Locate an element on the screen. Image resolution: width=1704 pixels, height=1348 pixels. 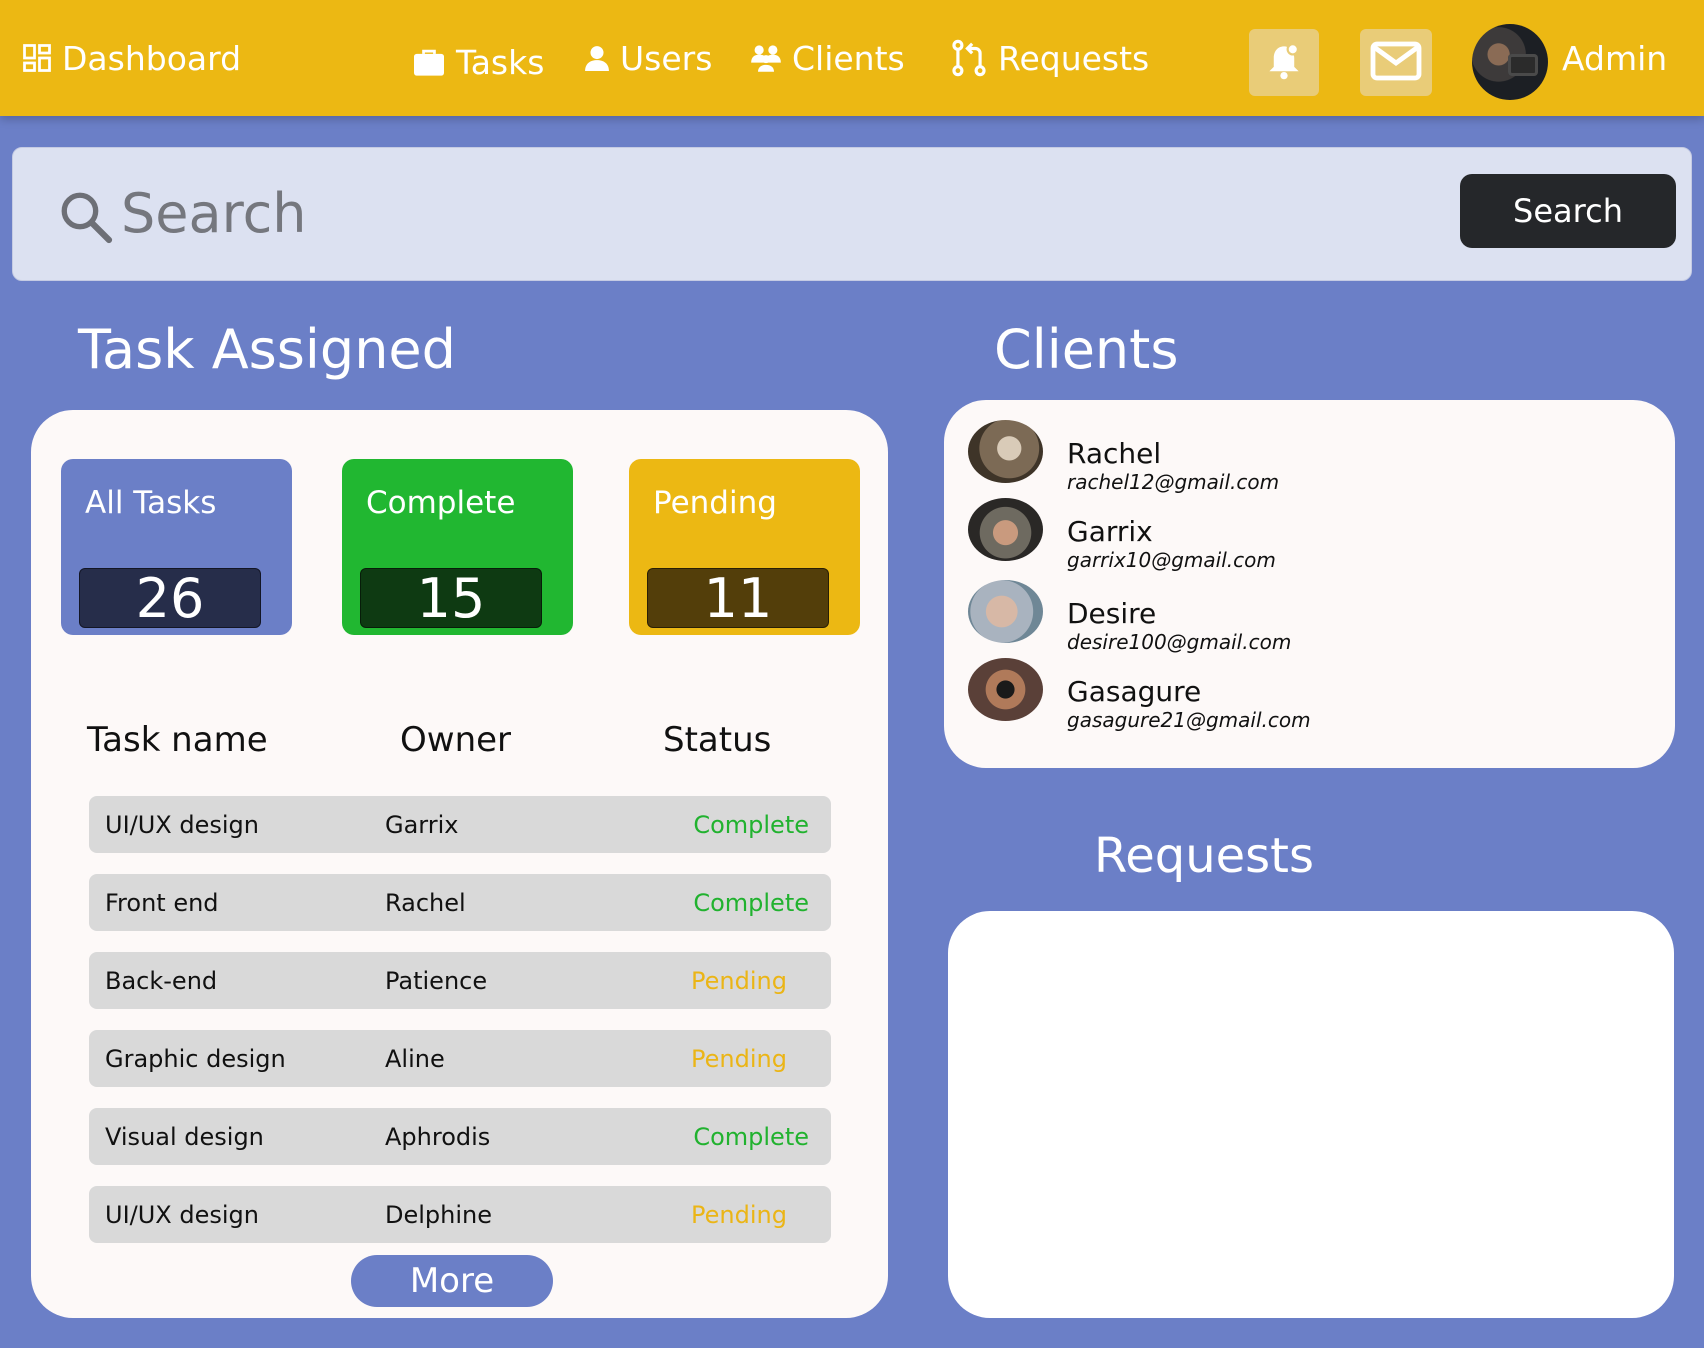
client-name: Rachel is located at coordinates (1114, 453).